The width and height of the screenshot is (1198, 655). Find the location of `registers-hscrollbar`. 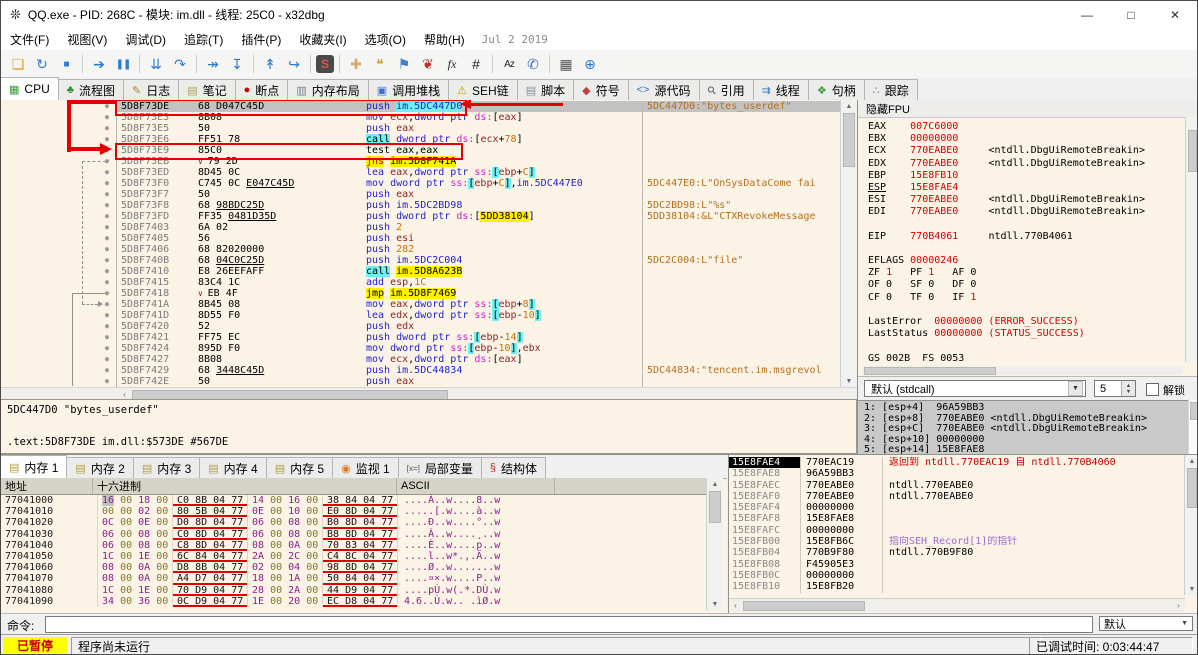

registers-hscrollbar is located at coordinates (1022, 370).